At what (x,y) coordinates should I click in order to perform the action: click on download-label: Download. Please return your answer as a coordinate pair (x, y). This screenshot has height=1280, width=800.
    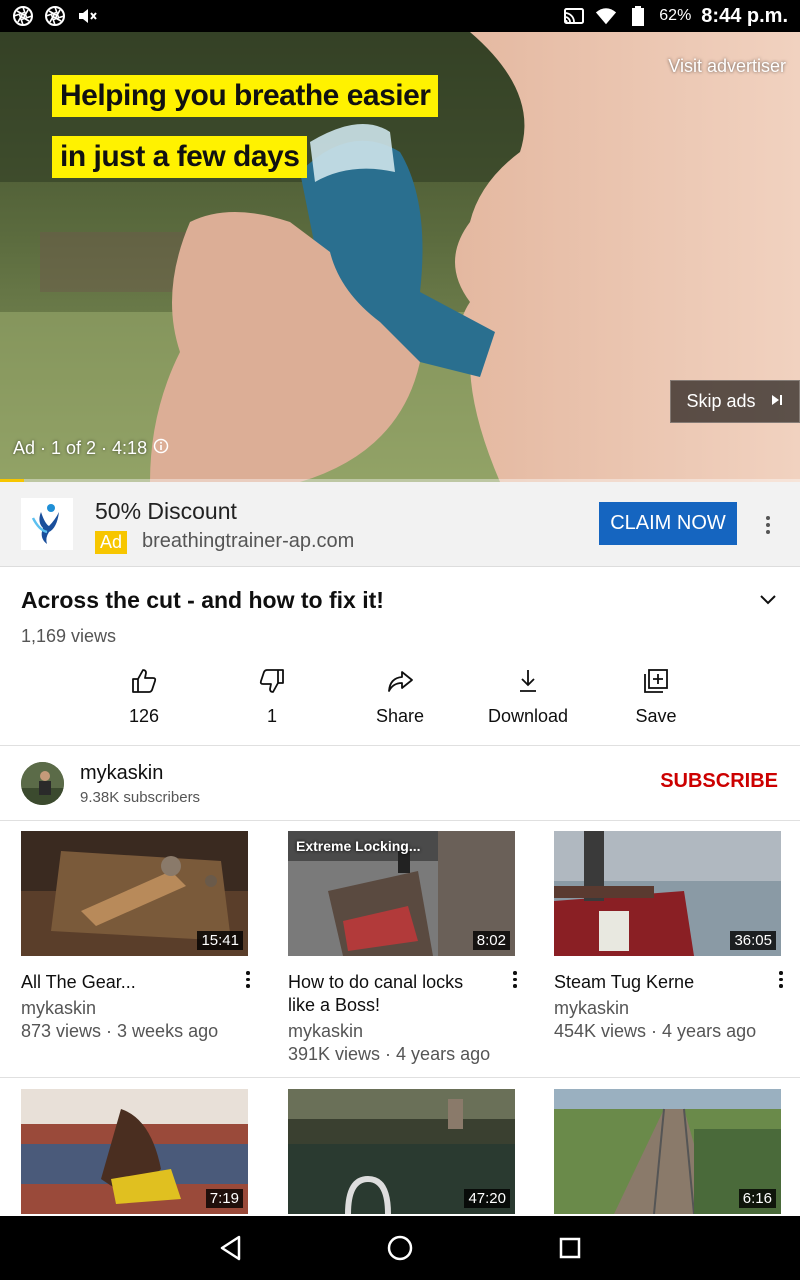
    Looking at the image, I should click on (528, 716).